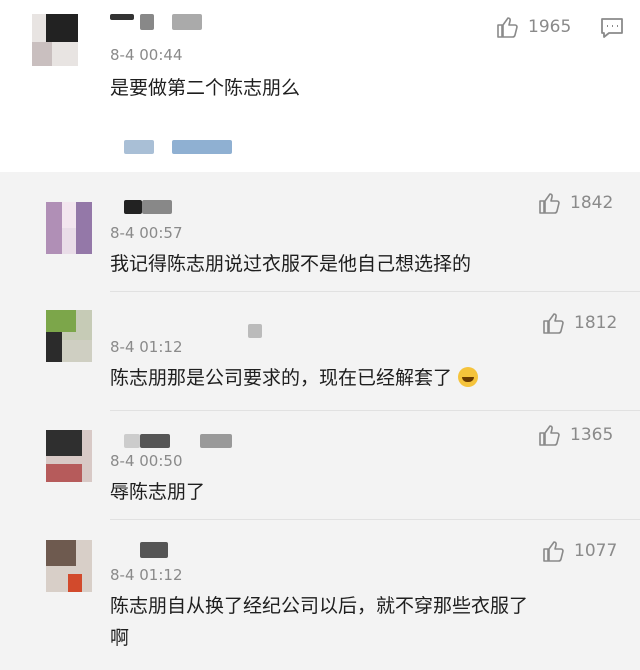  I want to click on comment-timestamp: 8-4 00:44, so click(146, 55).